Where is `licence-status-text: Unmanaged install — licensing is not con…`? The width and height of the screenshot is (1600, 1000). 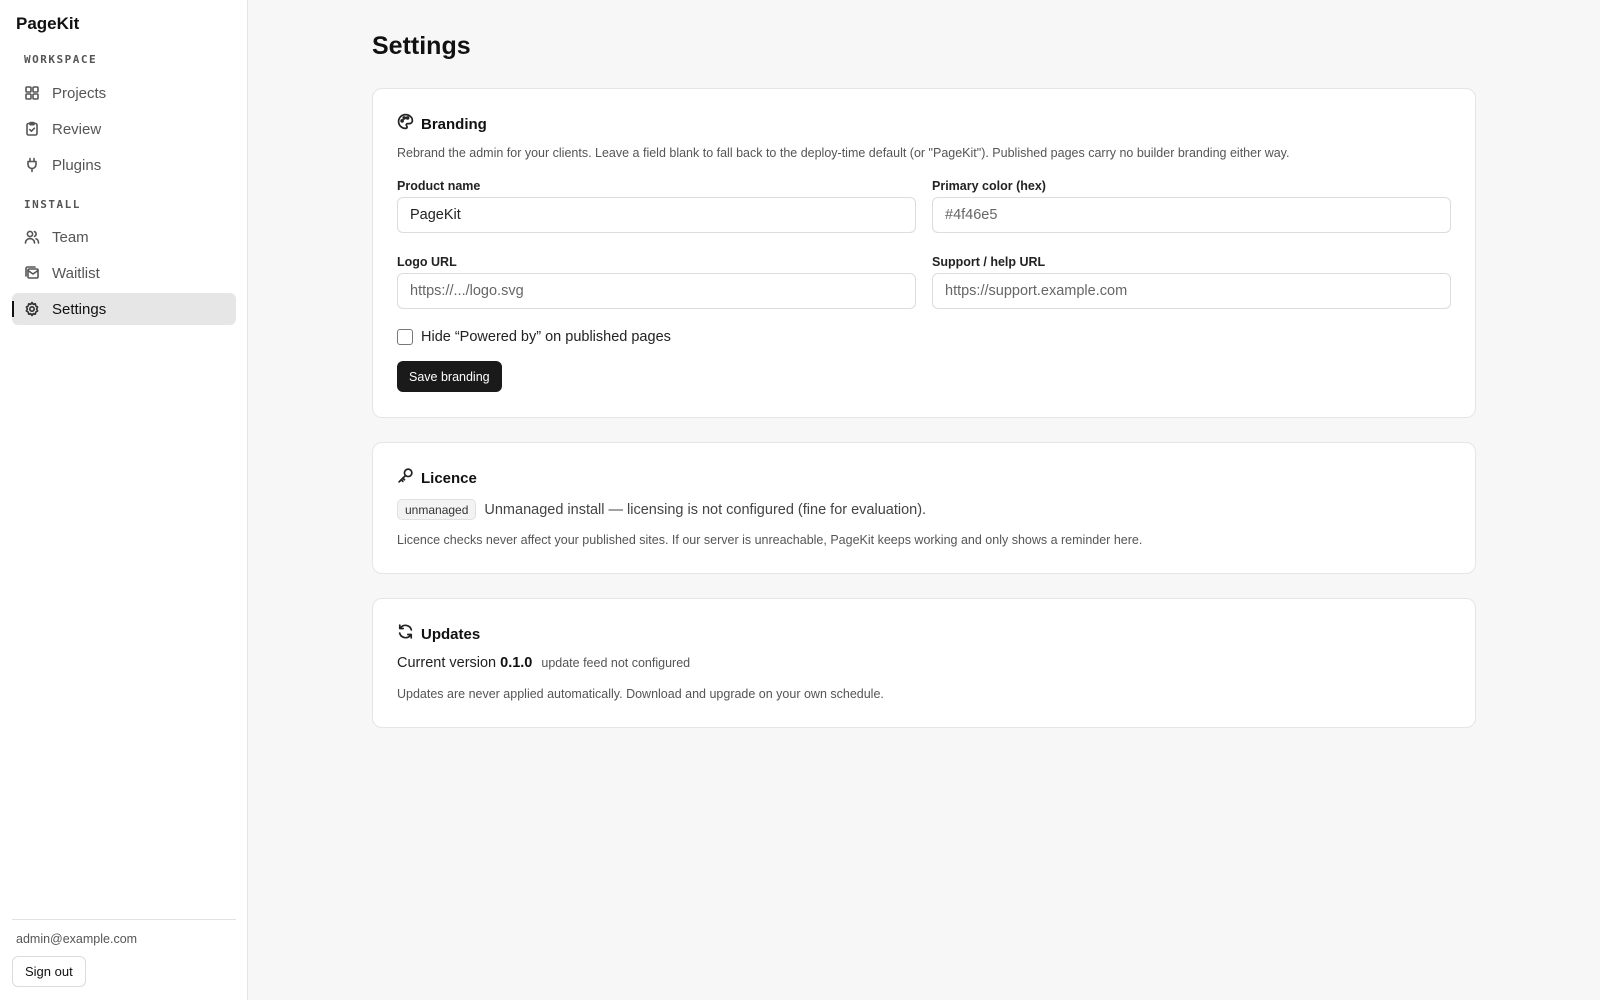
licence-status-text: Unmanaged install — licensing is not con… is located at coordinates (705, 509).